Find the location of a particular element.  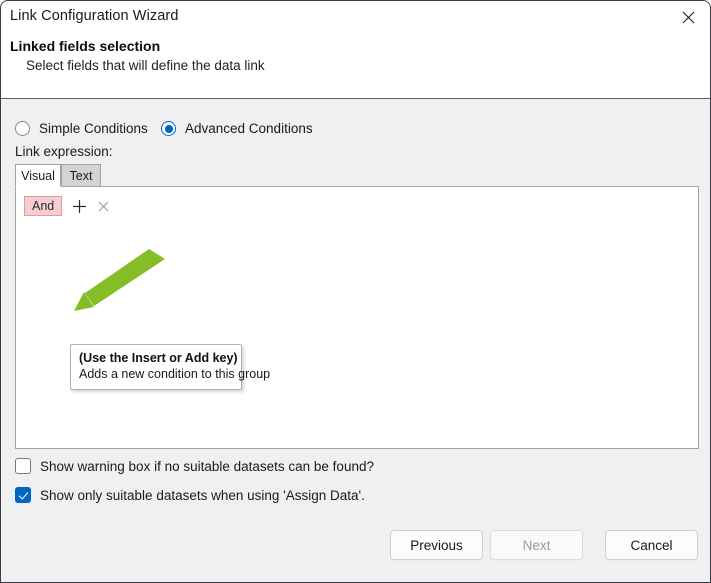

radio-simple-conditions-label: Simple Conditions is located at coordinates (93, 128).